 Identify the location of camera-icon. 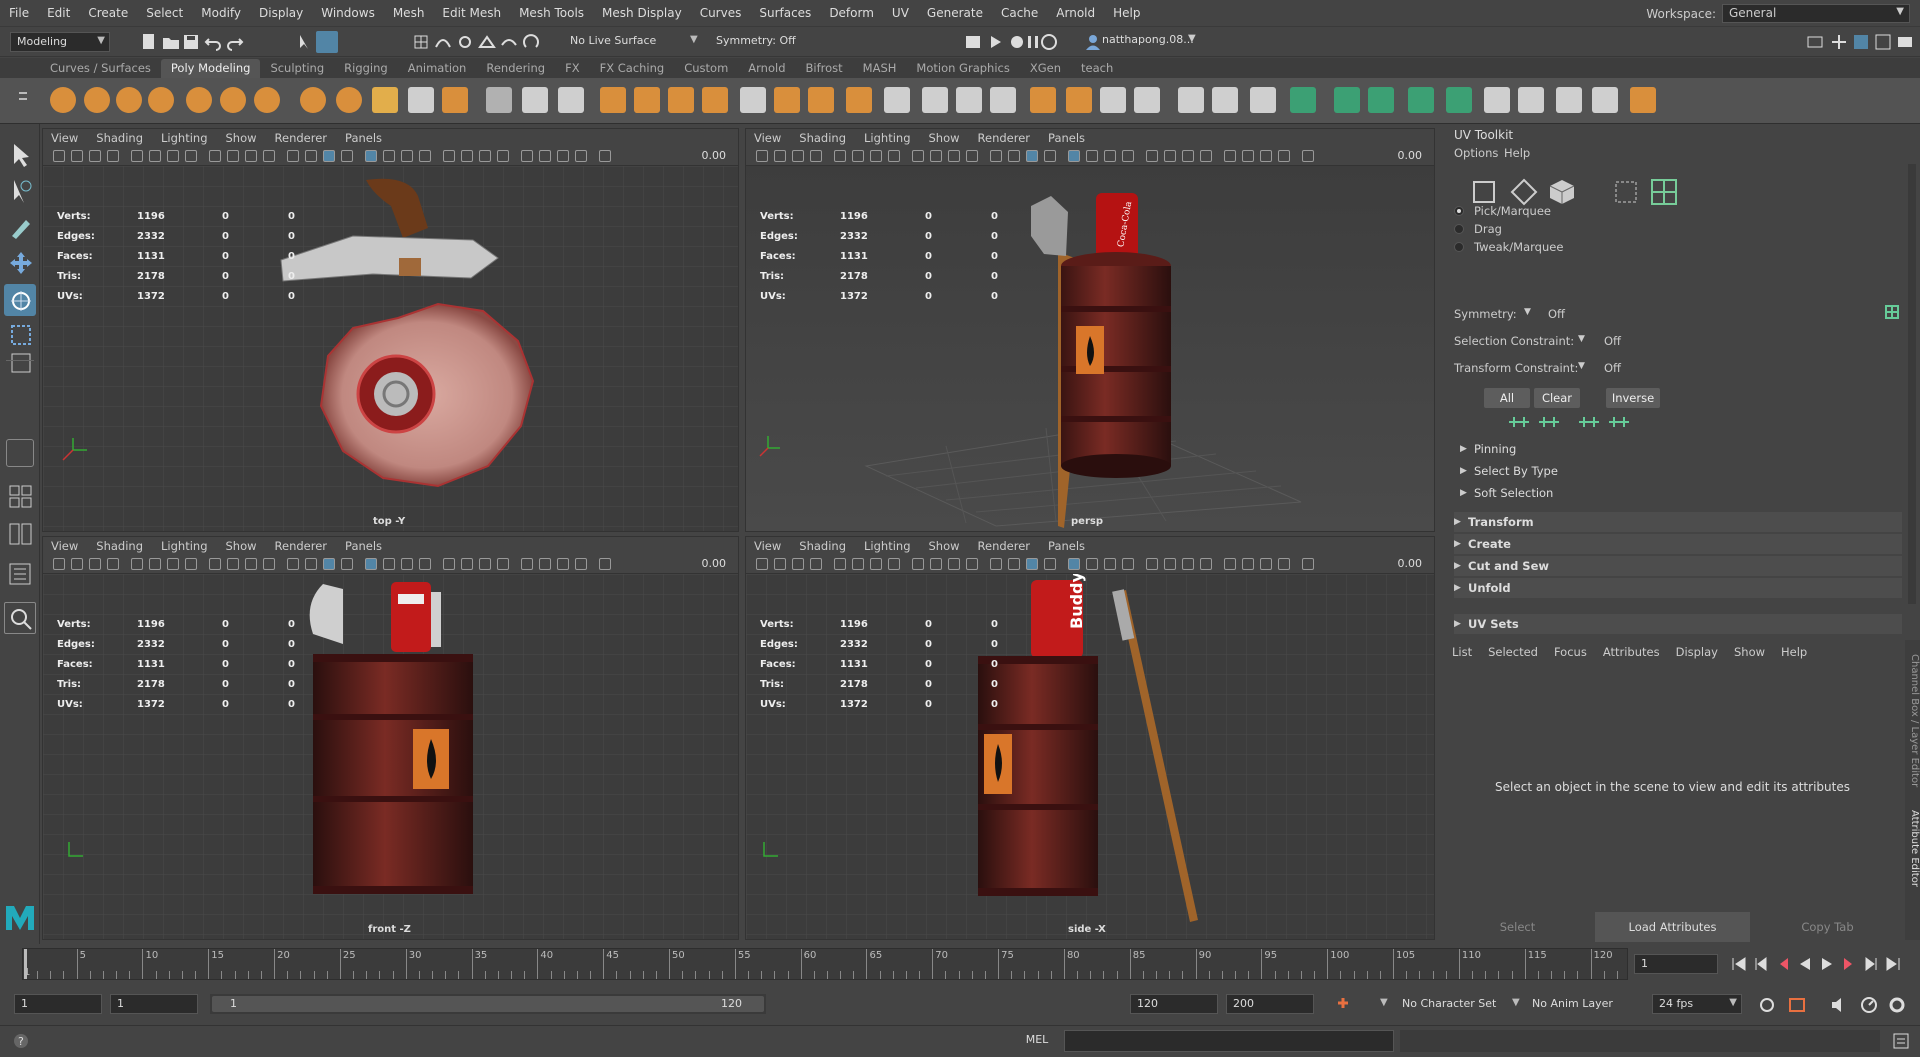
(59, 564).